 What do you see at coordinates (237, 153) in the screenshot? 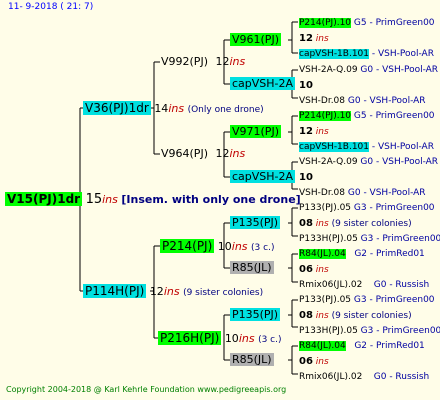
I see `v964-ins: ins` at bounding box center [237, 153].